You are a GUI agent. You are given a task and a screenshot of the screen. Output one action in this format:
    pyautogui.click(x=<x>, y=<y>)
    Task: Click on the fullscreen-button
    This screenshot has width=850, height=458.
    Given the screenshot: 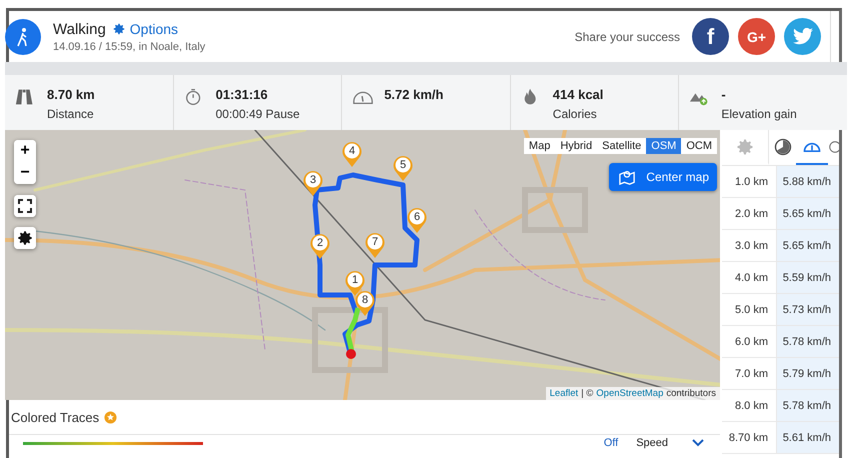 What is the action you would take?
    pyautogui.click(x=25, y=206)
    